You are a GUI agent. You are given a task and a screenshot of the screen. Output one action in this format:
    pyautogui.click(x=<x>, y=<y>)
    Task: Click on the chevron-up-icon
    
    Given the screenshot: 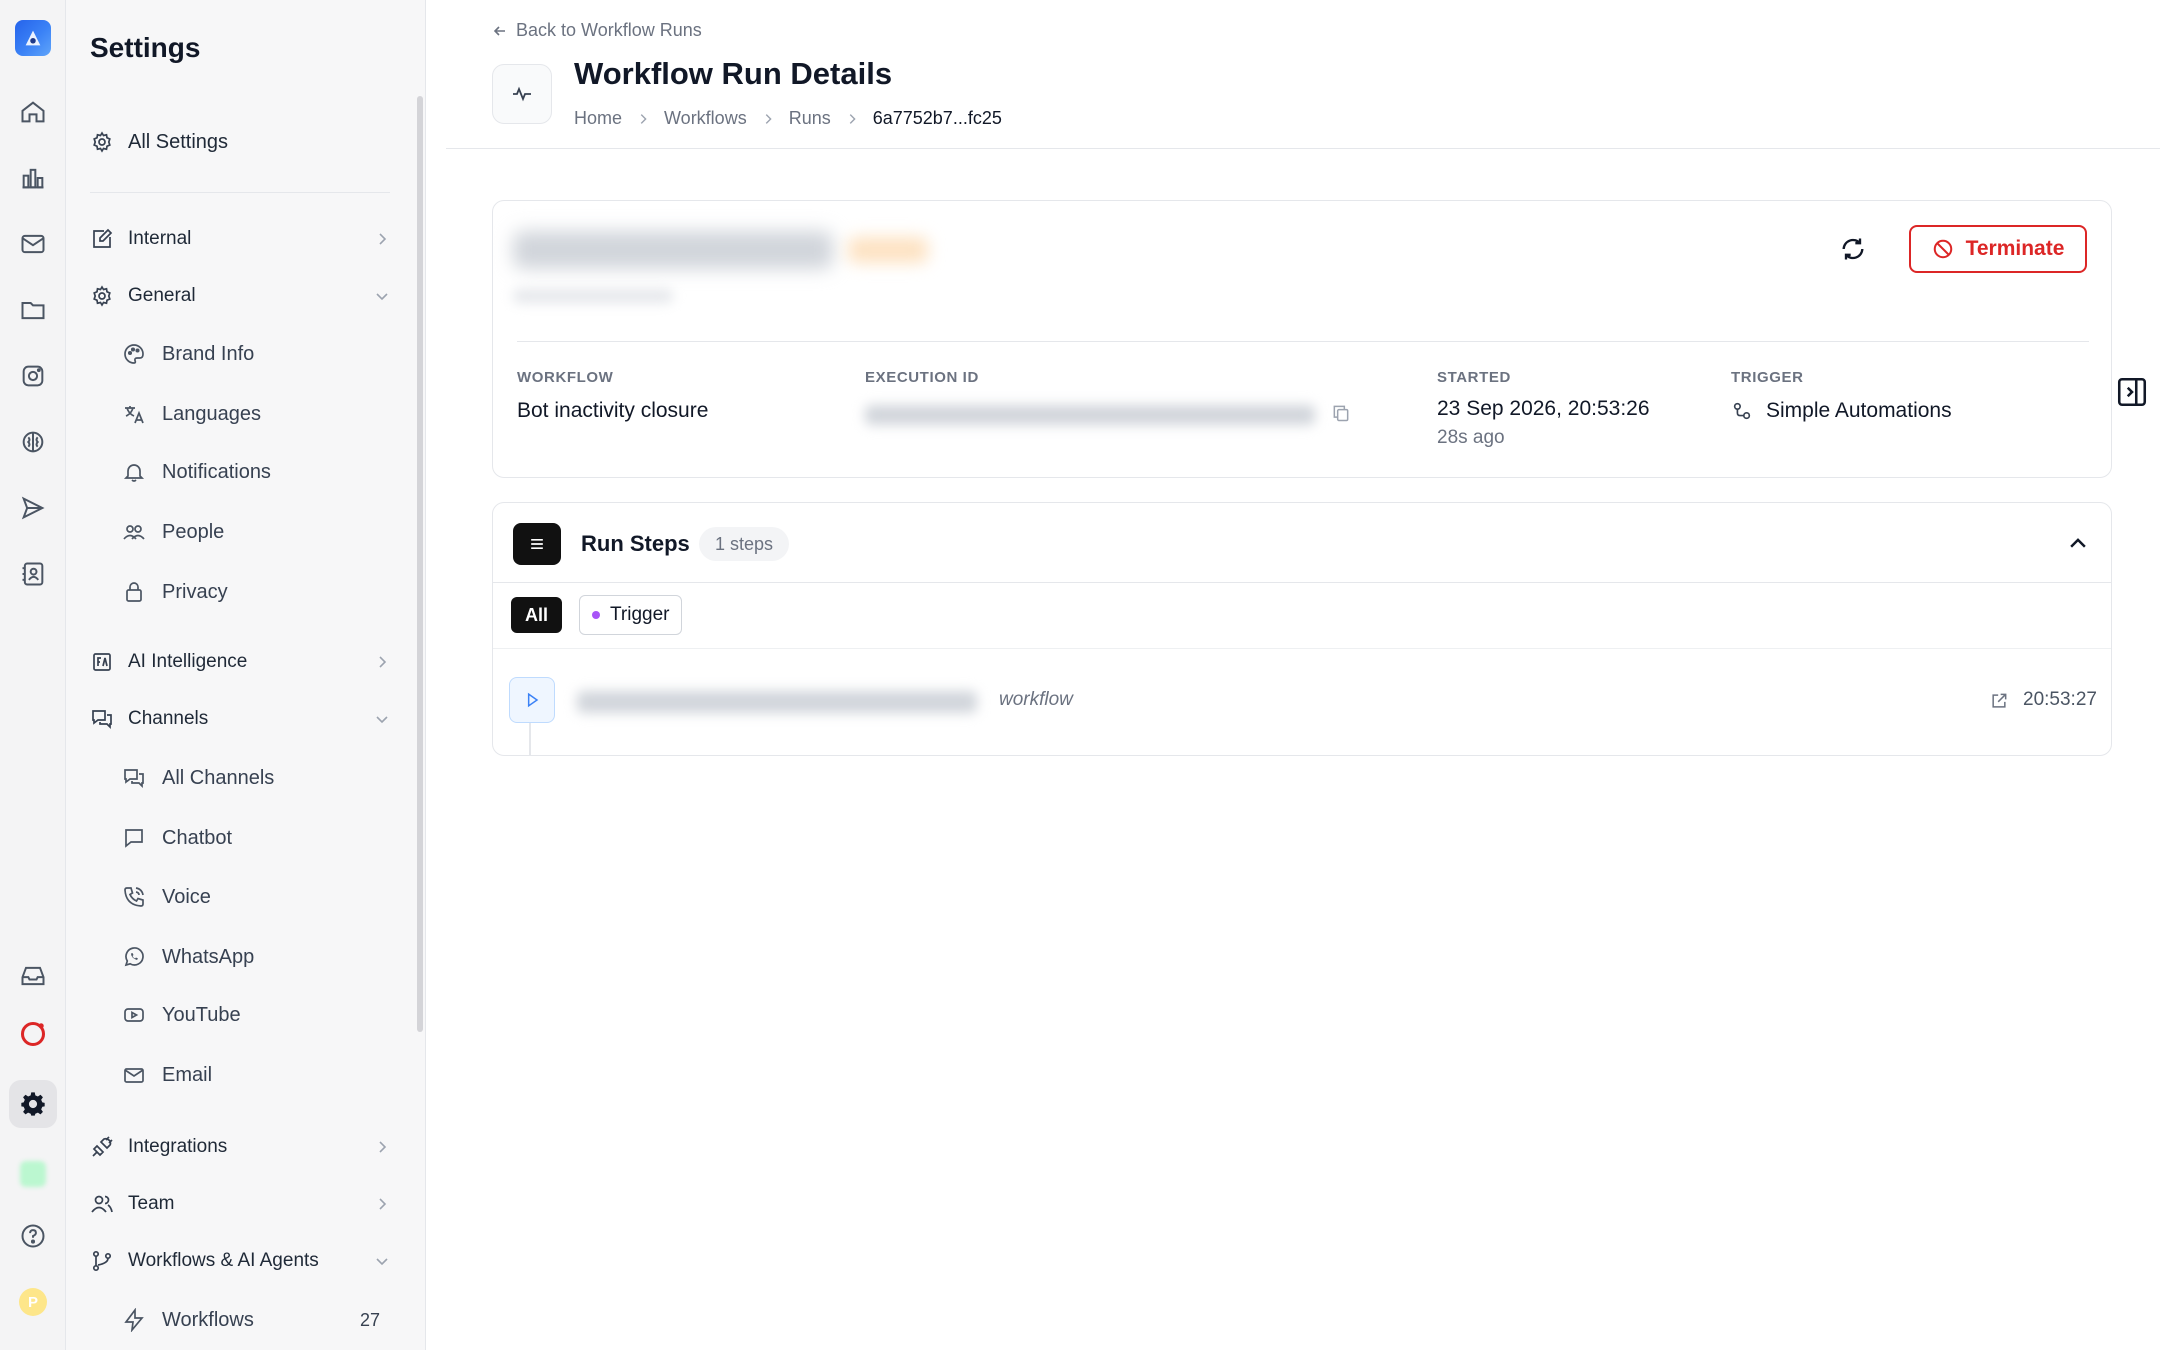 What is the action you would take?
    pyautogui.click(x=2078, y=544)
    